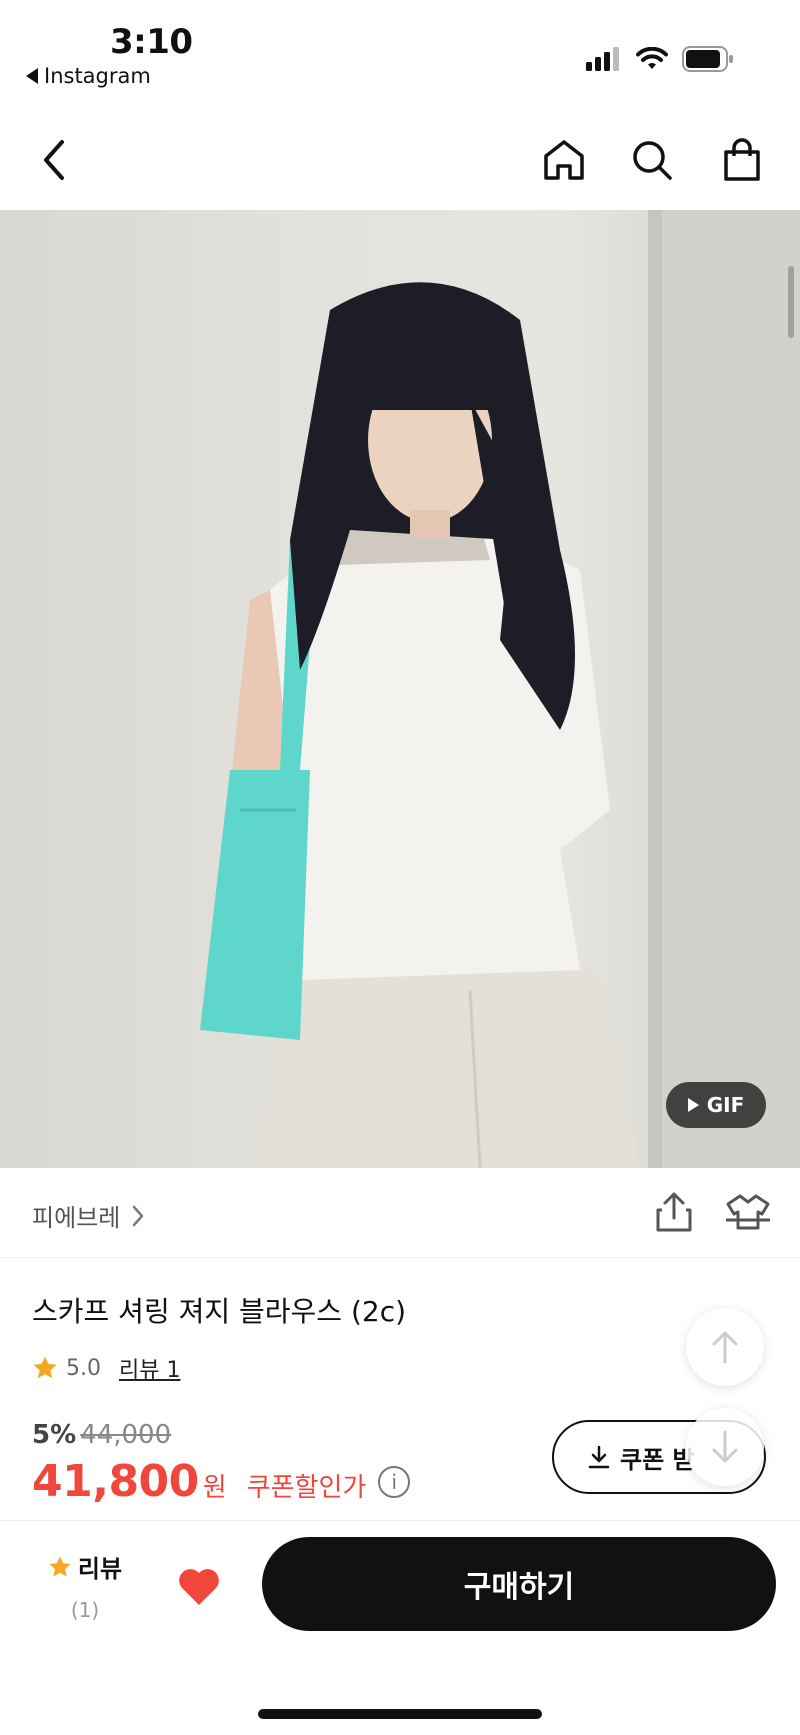  What do you see at coordinates (32, 76) in the screenshot?
I see `back-triangle-icon` at bounding box center [32, 76].